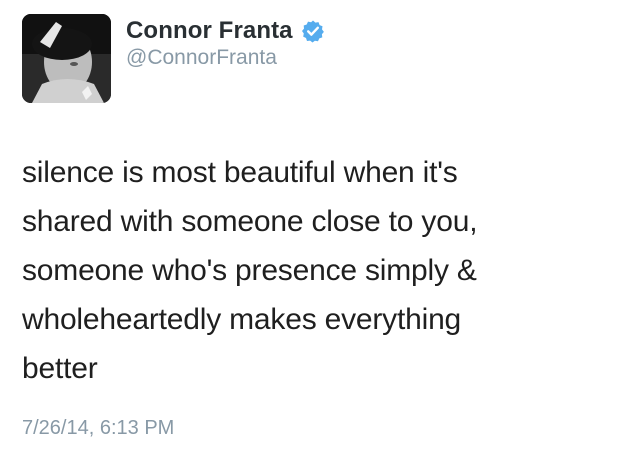  What do you see at coordinates (313, 31) in the screenshot?
I see `verified-badge-icon` at bounding box center [313, 31].